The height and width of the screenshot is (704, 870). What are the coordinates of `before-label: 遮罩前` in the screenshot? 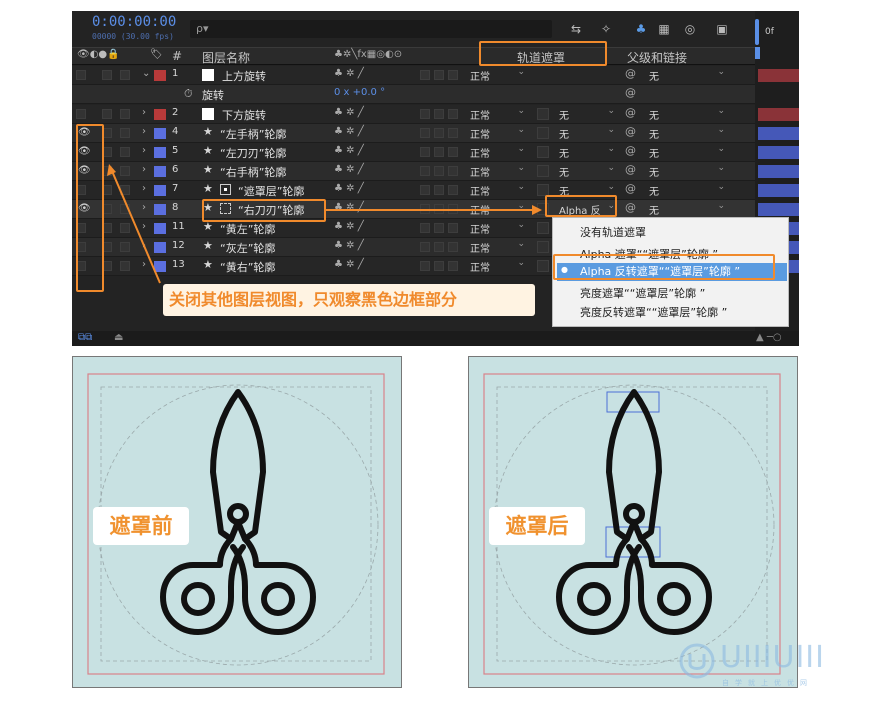 It's located at (141, 526).